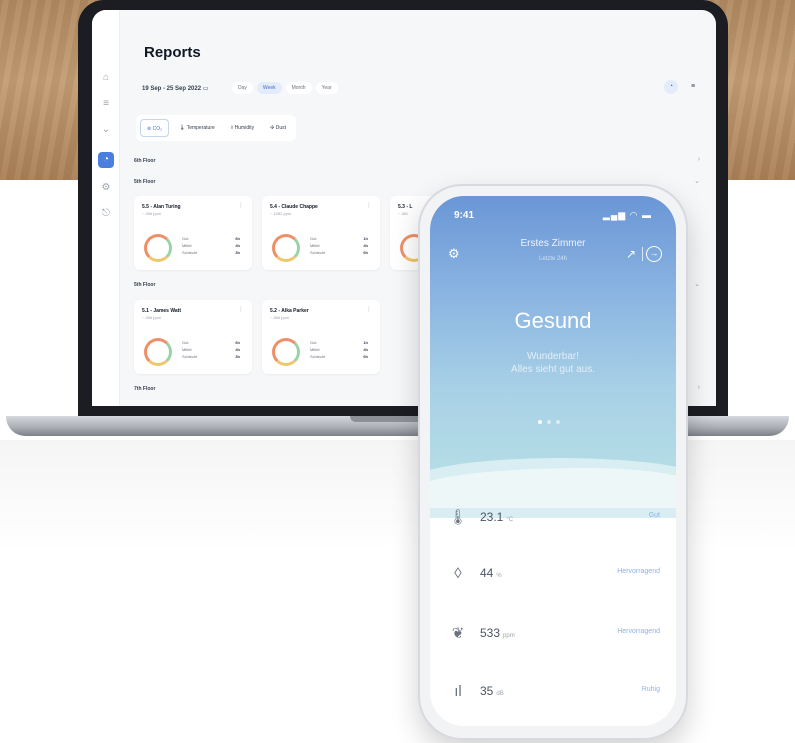 Image resolution: width=795 pixels, height=743 pixels. What do you see at coordinates (654, 254) in the screenshot?
I see `exit-icon: →` at bounding box center [654, 254].